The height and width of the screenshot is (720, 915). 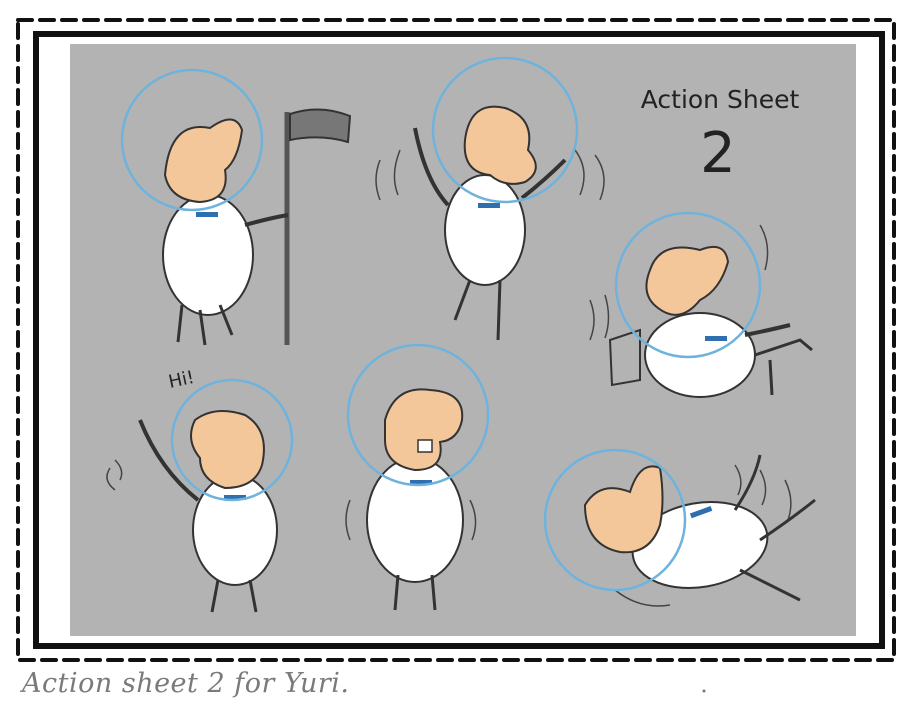 I want to click on sheet-title: Action Sheet, so click(x=720, y=99).